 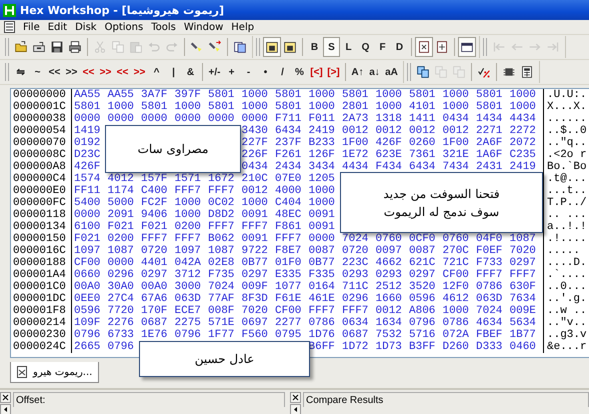 I want to click on window-icon, so click(x=467, y=47).